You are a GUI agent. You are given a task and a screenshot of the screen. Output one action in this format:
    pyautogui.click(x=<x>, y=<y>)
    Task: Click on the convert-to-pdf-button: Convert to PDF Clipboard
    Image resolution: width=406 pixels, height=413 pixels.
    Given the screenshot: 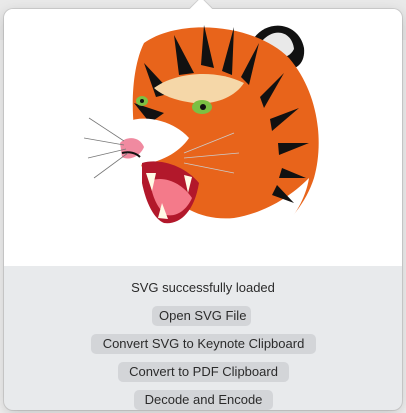 What is the action you would take?
    pyautogui.click(x=203, y=372)
    